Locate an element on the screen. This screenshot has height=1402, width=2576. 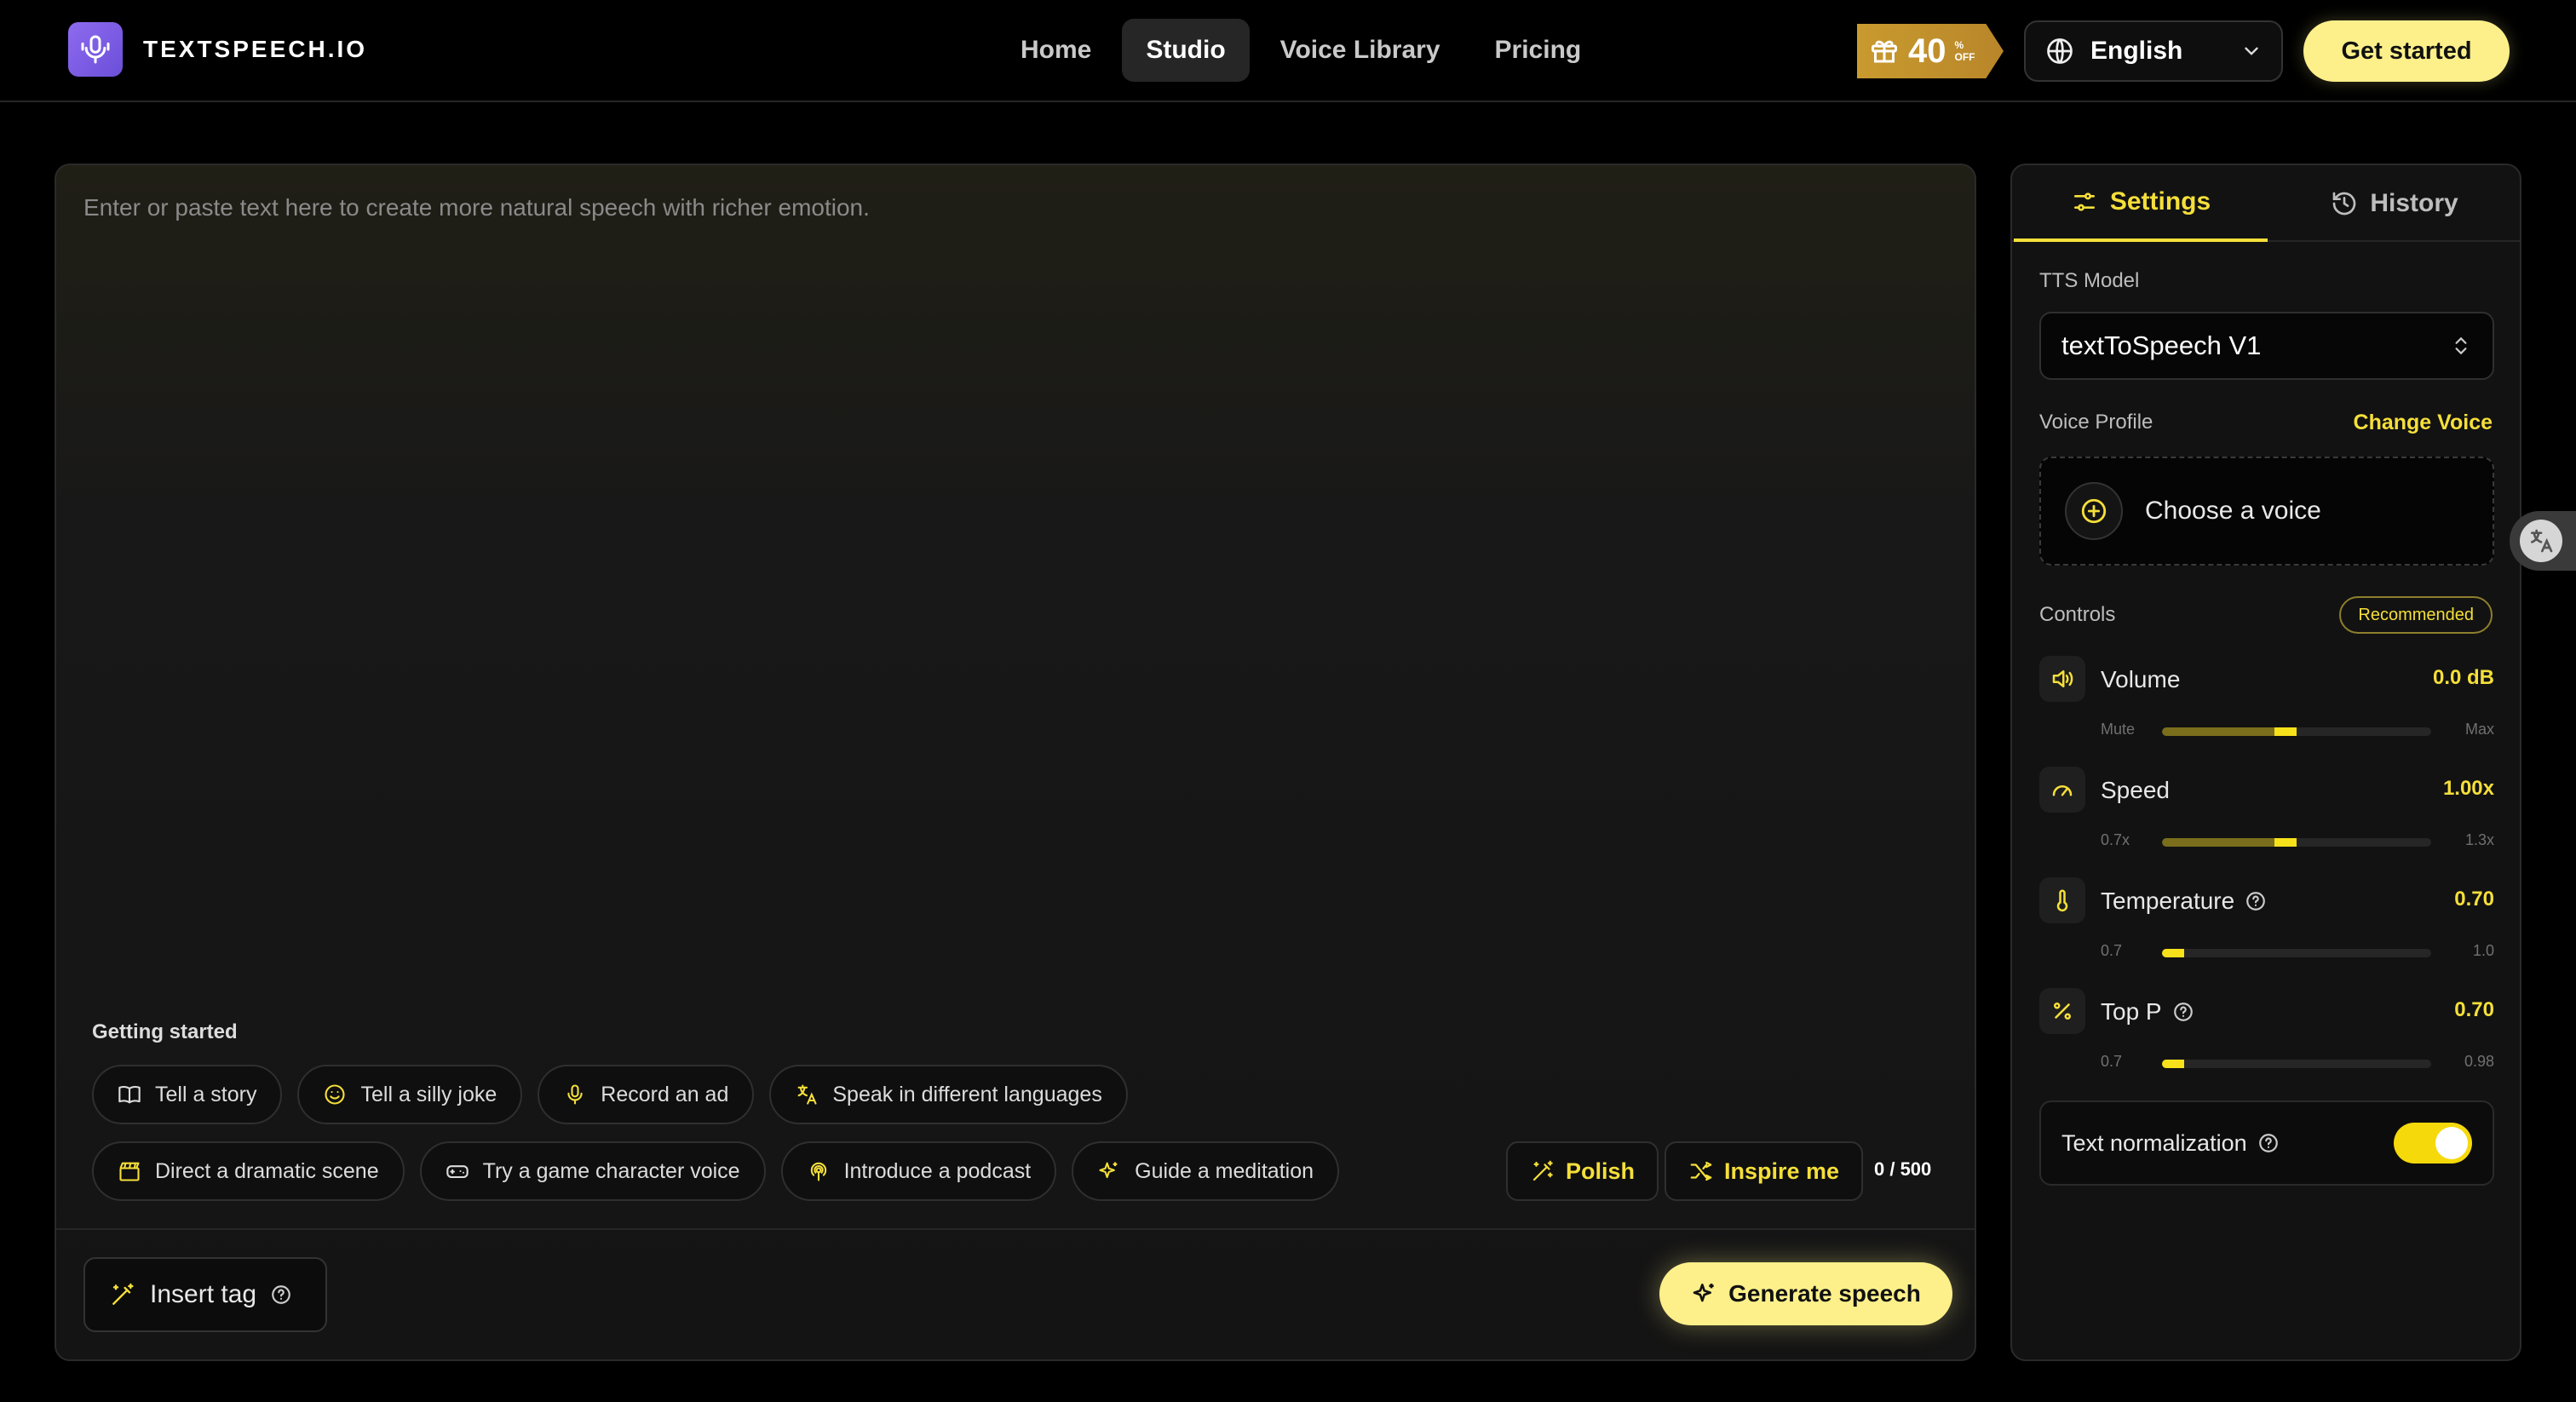
chip-label: Record an ad is located at coordinates (665, 1094).